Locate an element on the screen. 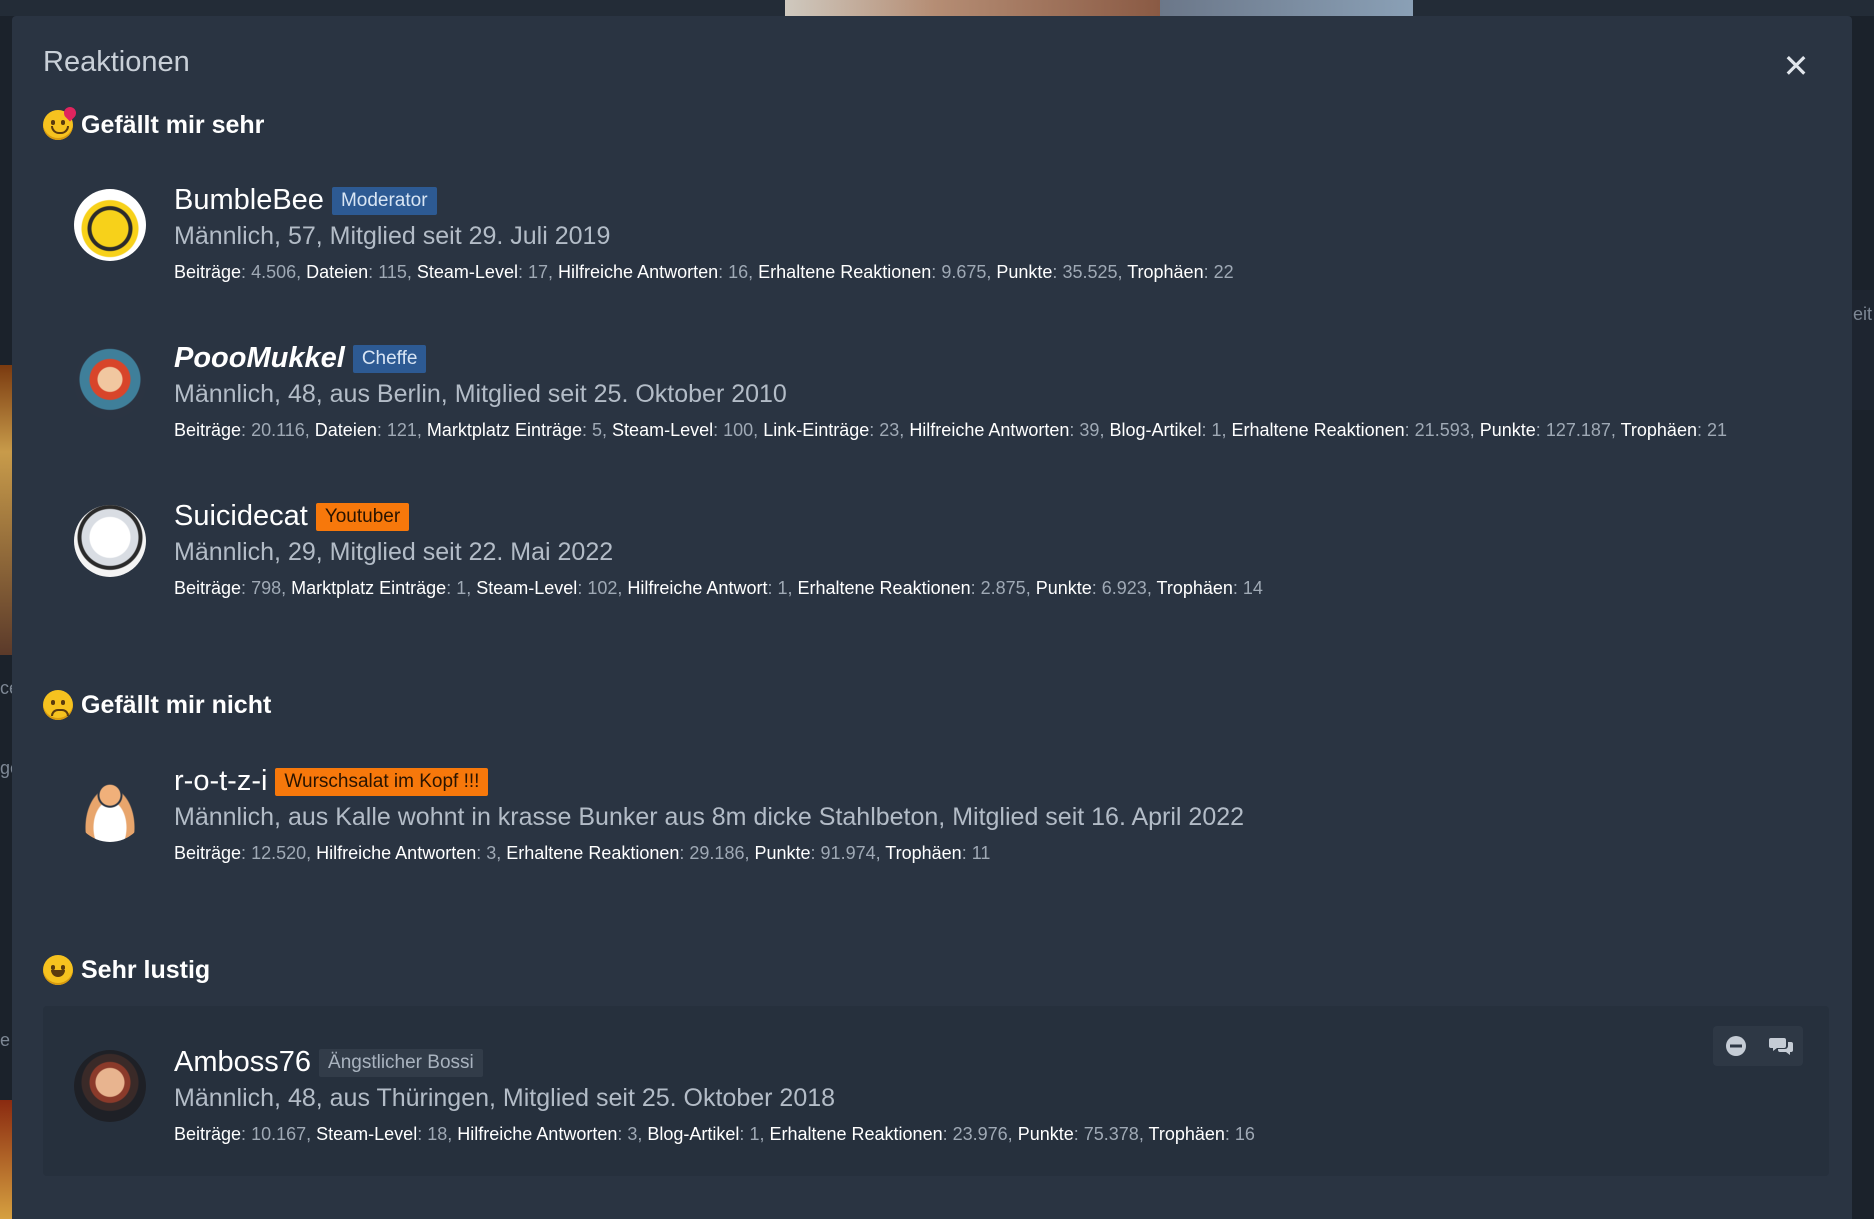 The height and width of the screenshot is (1219, 1874). stat-value: 127.187 is located at coordinates (1578, 430).